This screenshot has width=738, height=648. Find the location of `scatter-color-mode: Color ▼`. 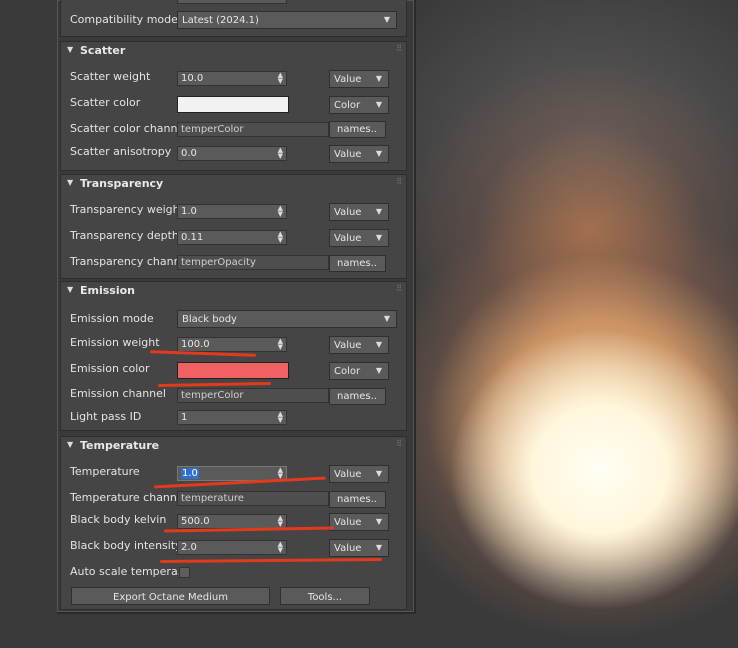

scatter-color-mode: Color ▼ is located at coordinates (359, 105).